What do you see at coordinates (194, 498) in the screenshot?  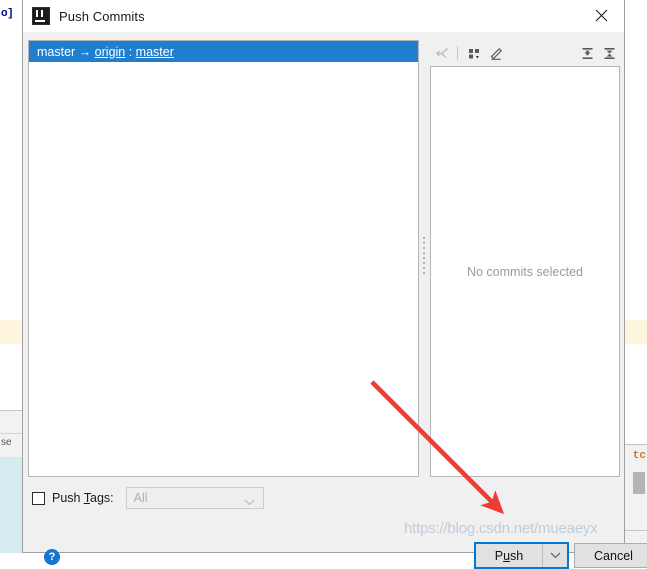 I see `push-tags-select: All` at bounding box center [194, 498].